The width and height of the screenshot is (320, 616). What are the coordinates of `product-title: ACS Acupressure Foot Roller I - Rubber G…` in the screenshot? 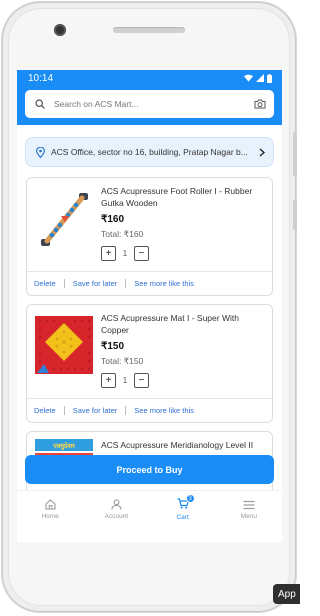 It's located at (182, 197).